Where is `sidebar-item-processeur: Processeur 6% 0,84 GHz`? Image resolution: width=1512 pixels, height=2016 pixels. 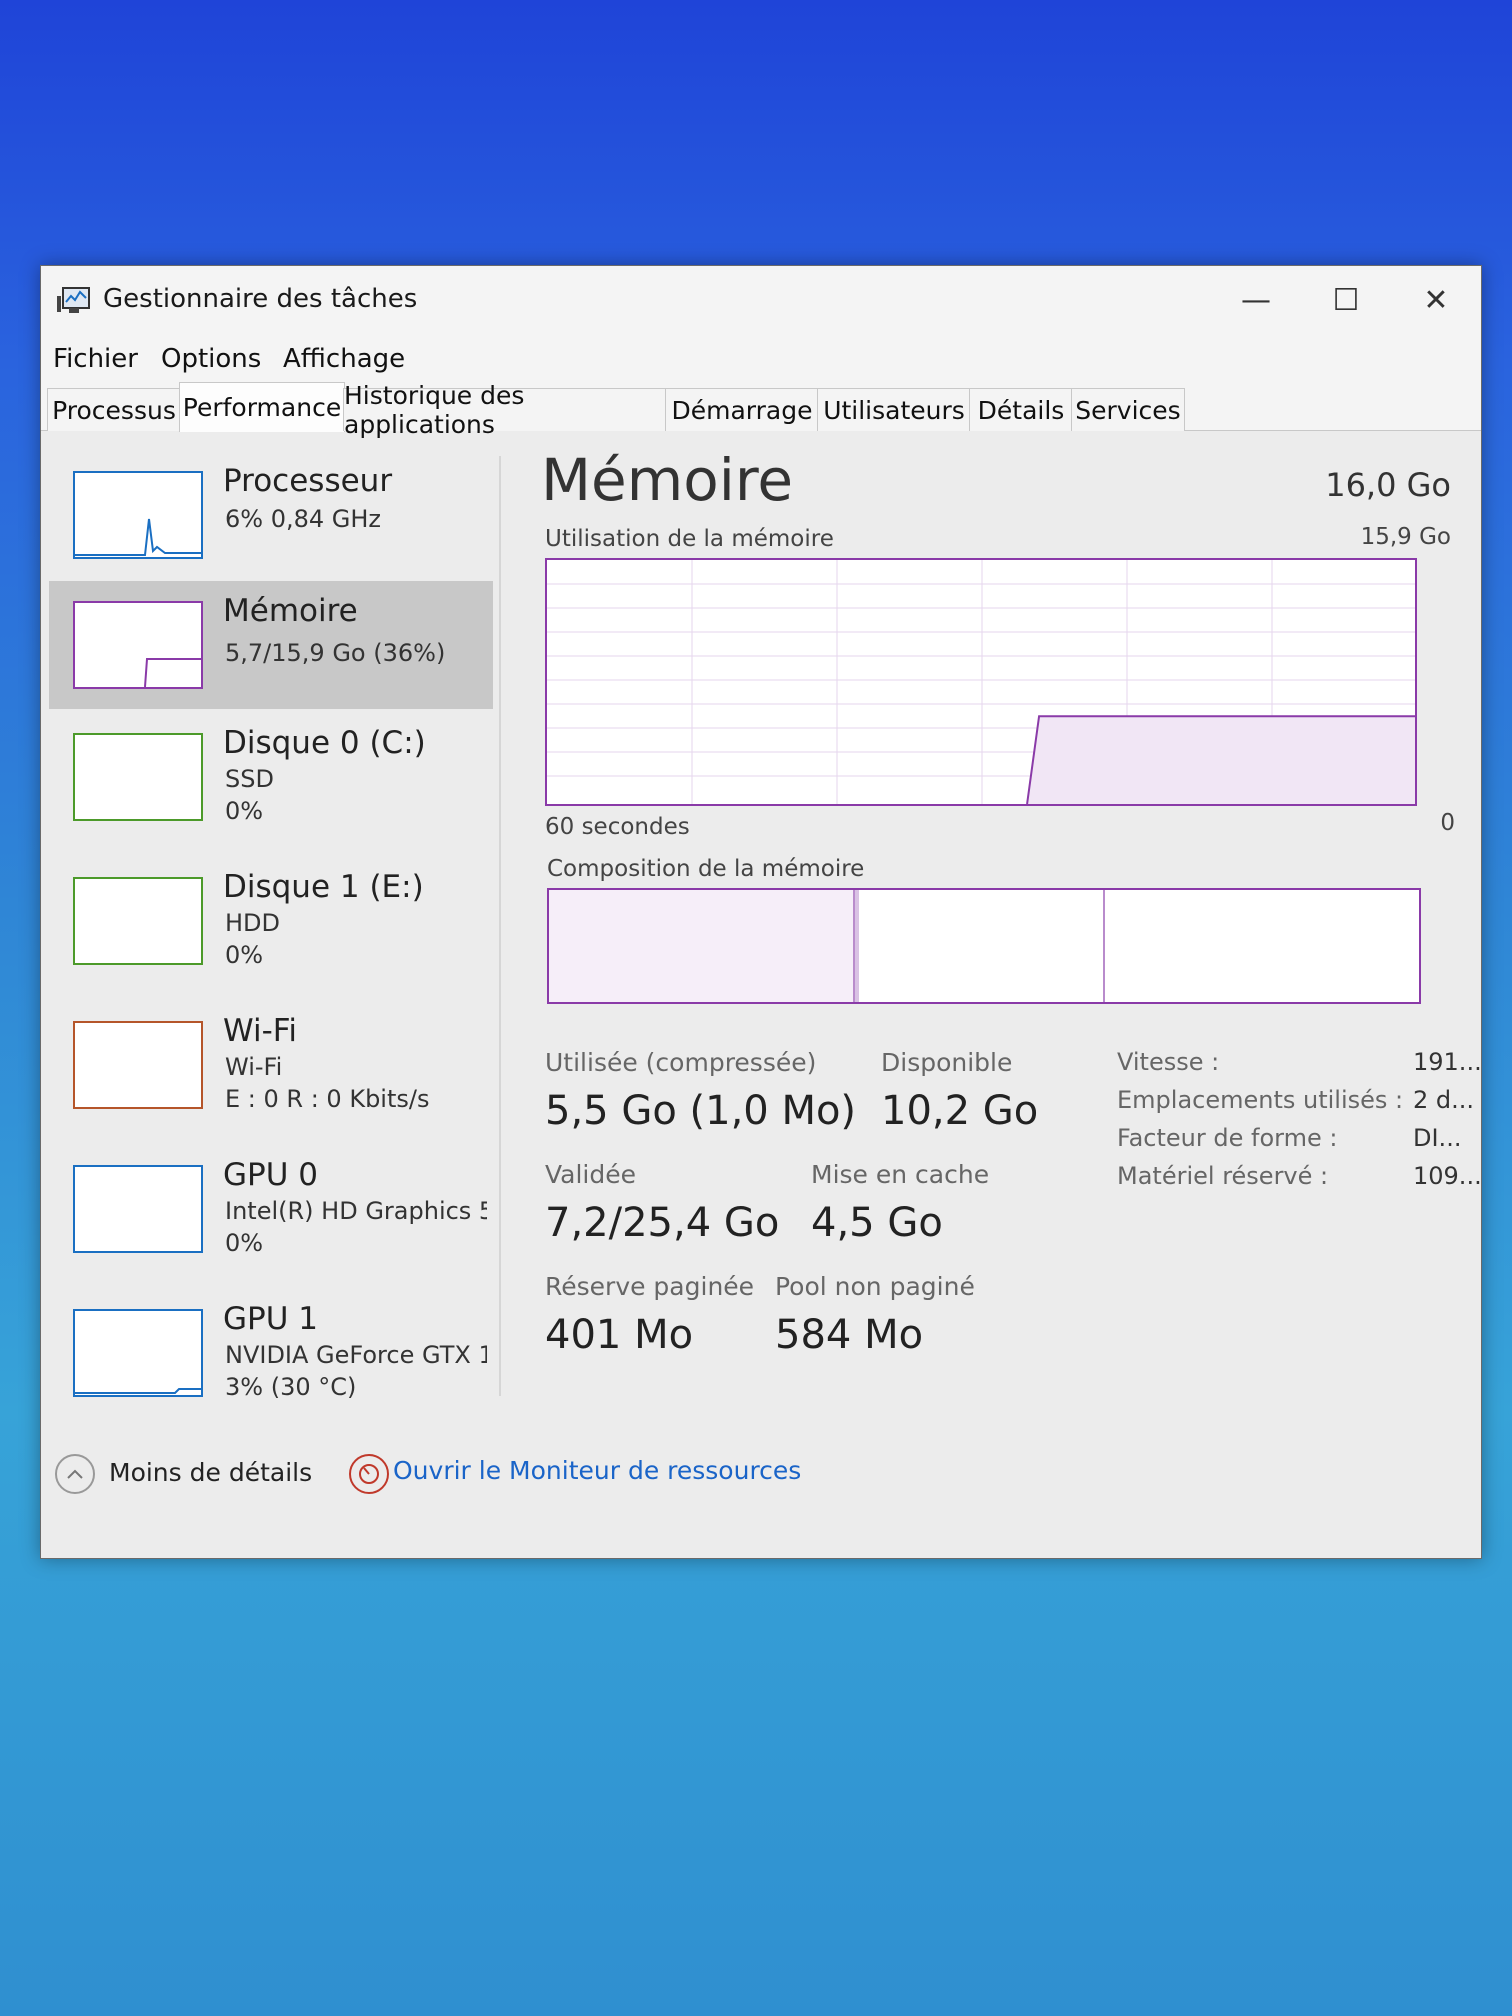 sidebar-item-processeur: Processeur 6% 0,84 GHz is located at coordinates (271, 515).